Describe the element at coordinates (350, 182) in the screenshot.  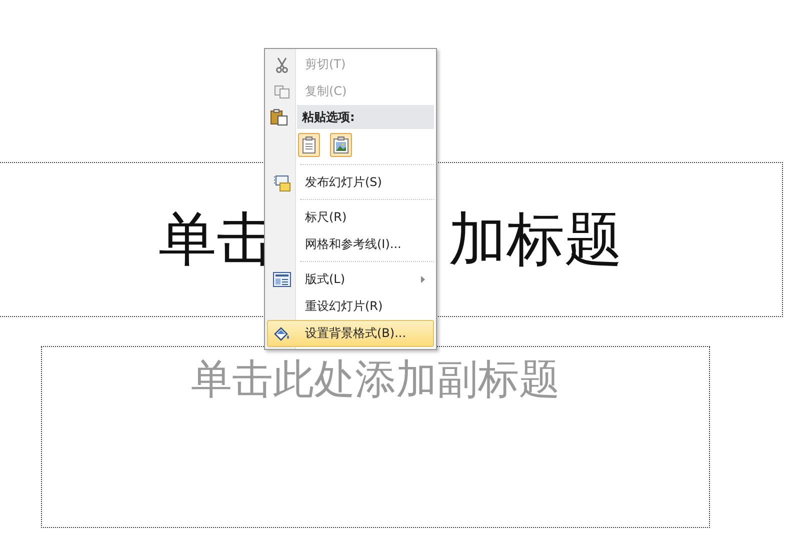
I see `menu-item: 发布幻灯片(S)` at that location.